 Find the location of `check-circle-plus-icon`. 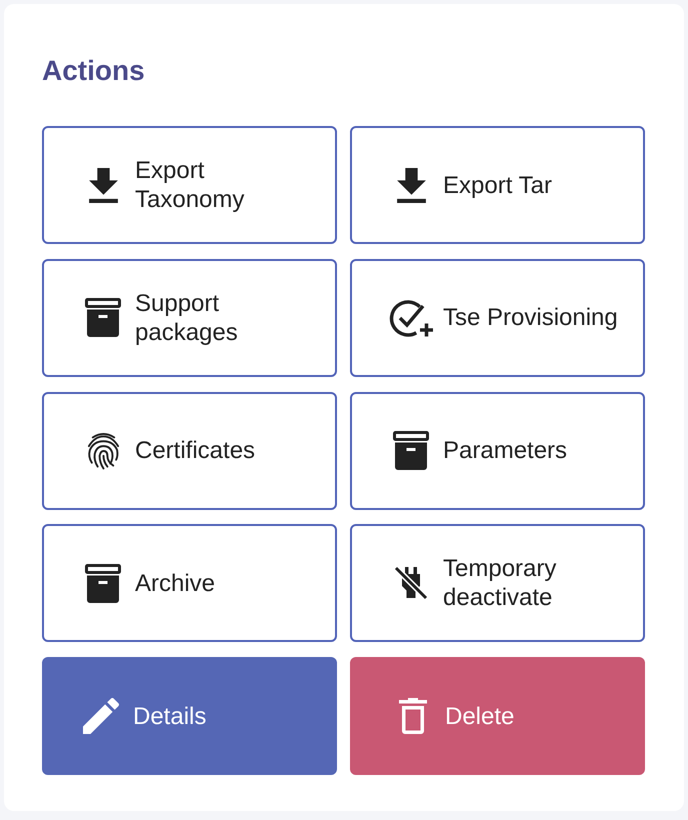

check-circle-plus-icon is located at coordinates (411, 317).